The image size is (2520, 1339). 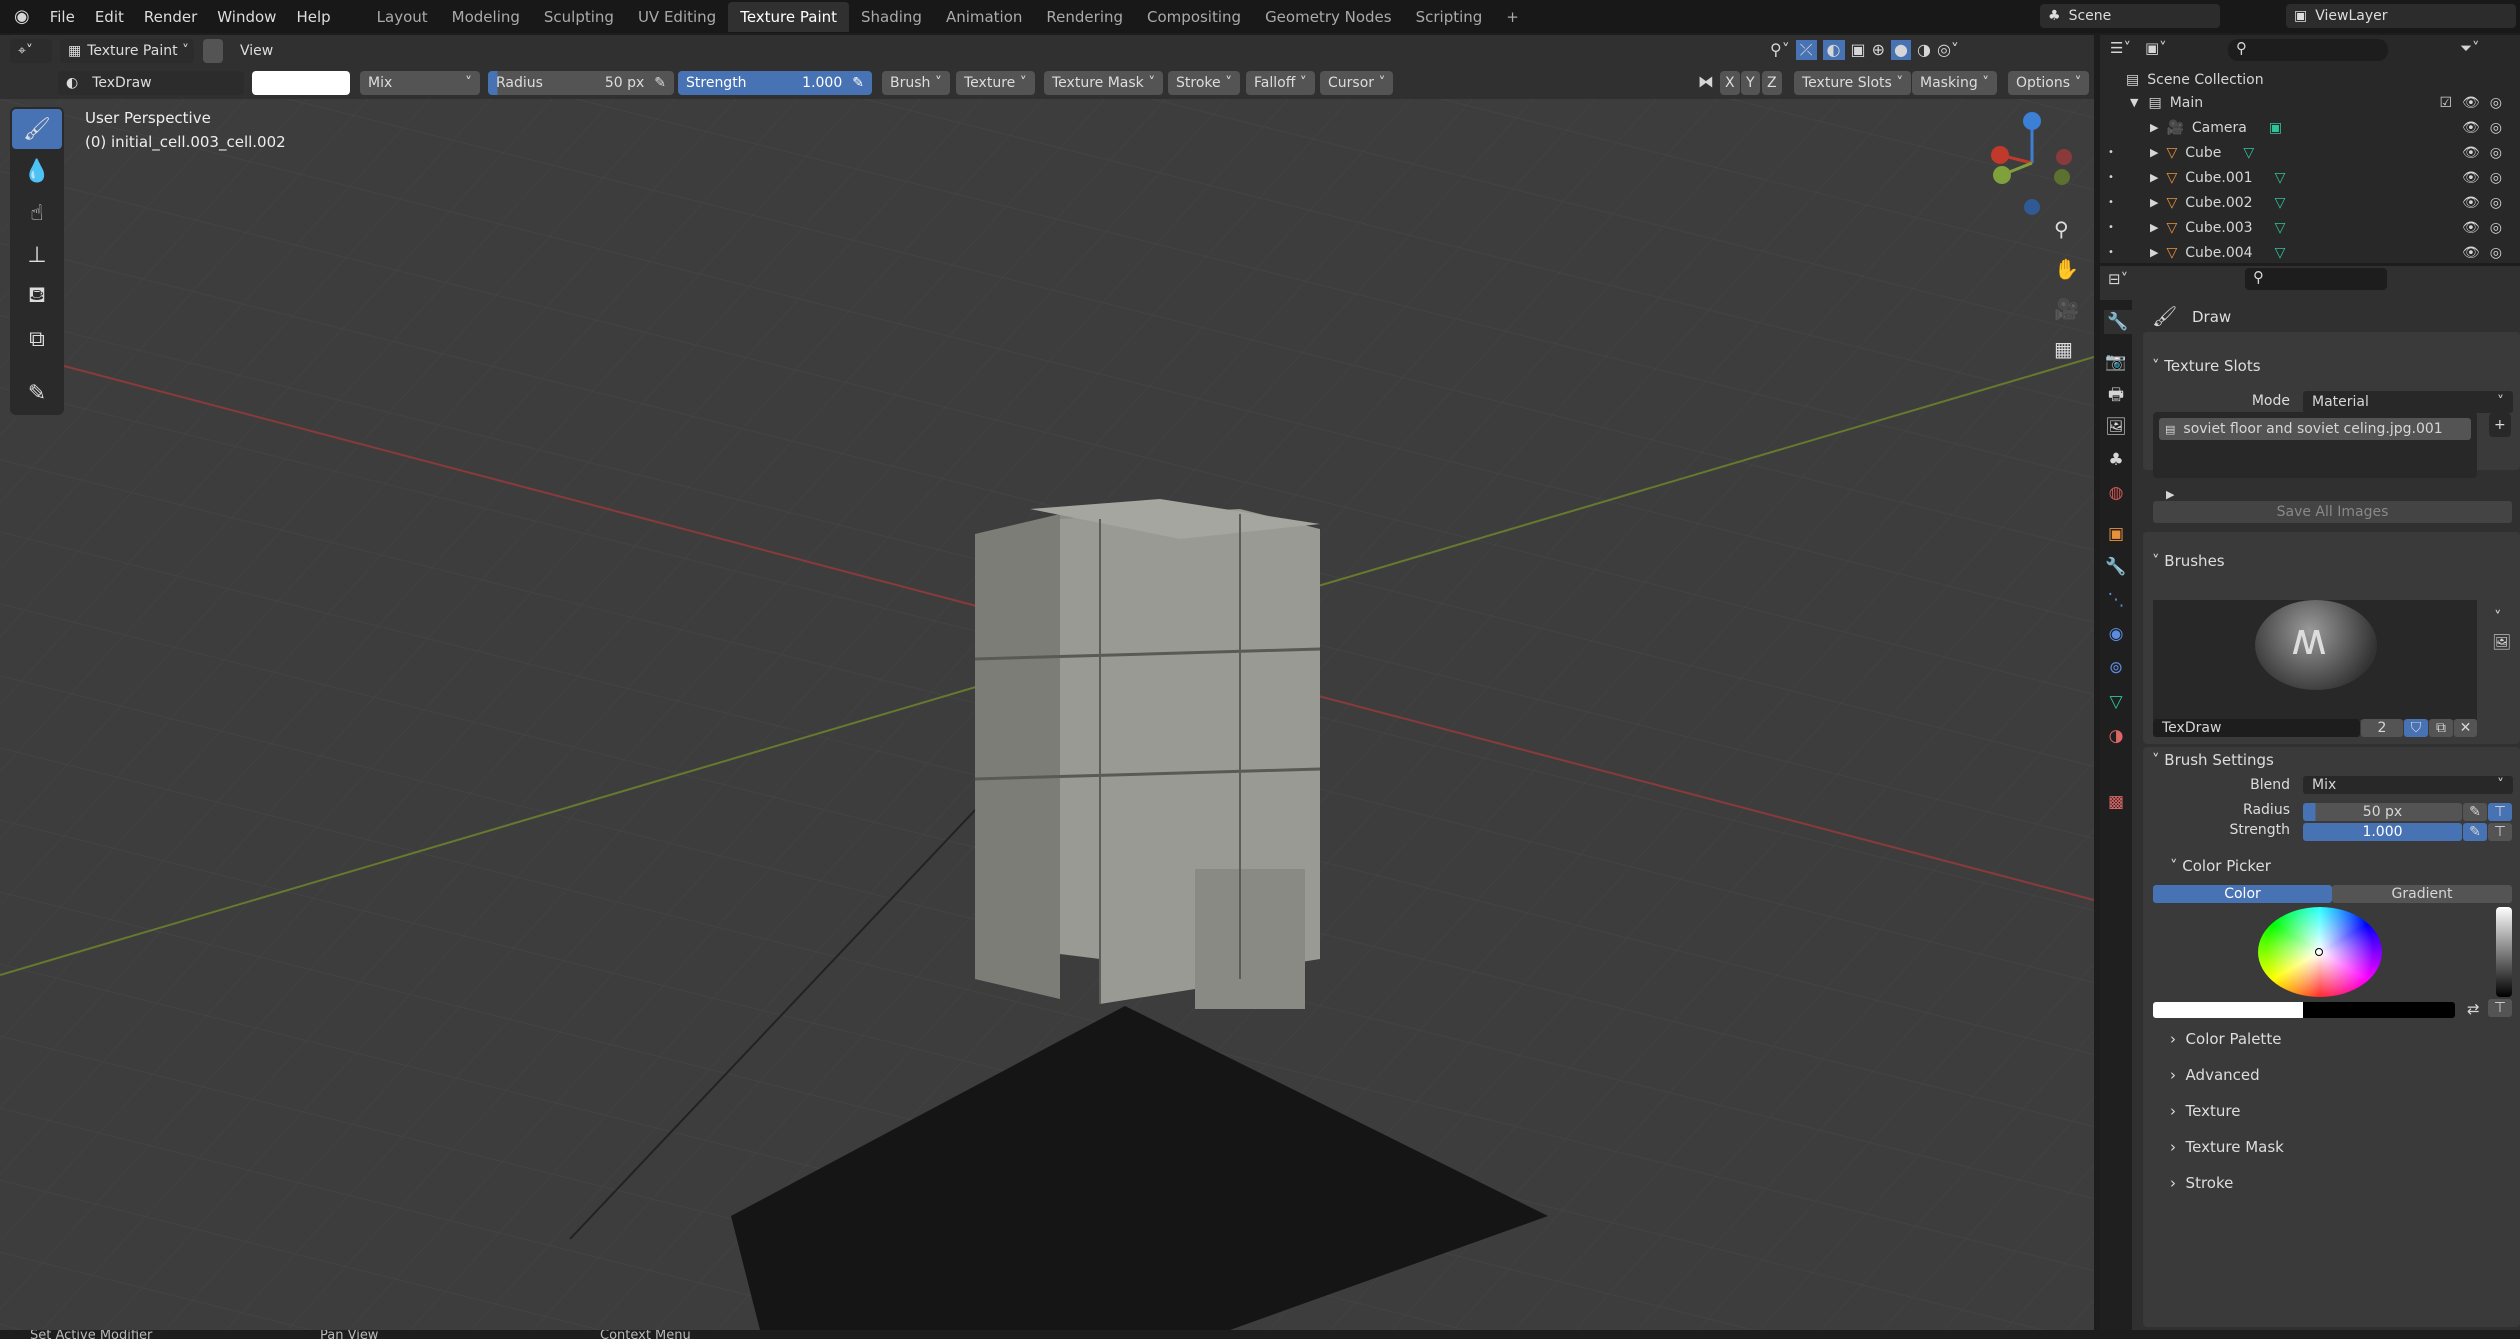 What do you see at coordinates (170, 17) in the screenshot?
I see `menu-render: Render` at bounding box center [170, 17].